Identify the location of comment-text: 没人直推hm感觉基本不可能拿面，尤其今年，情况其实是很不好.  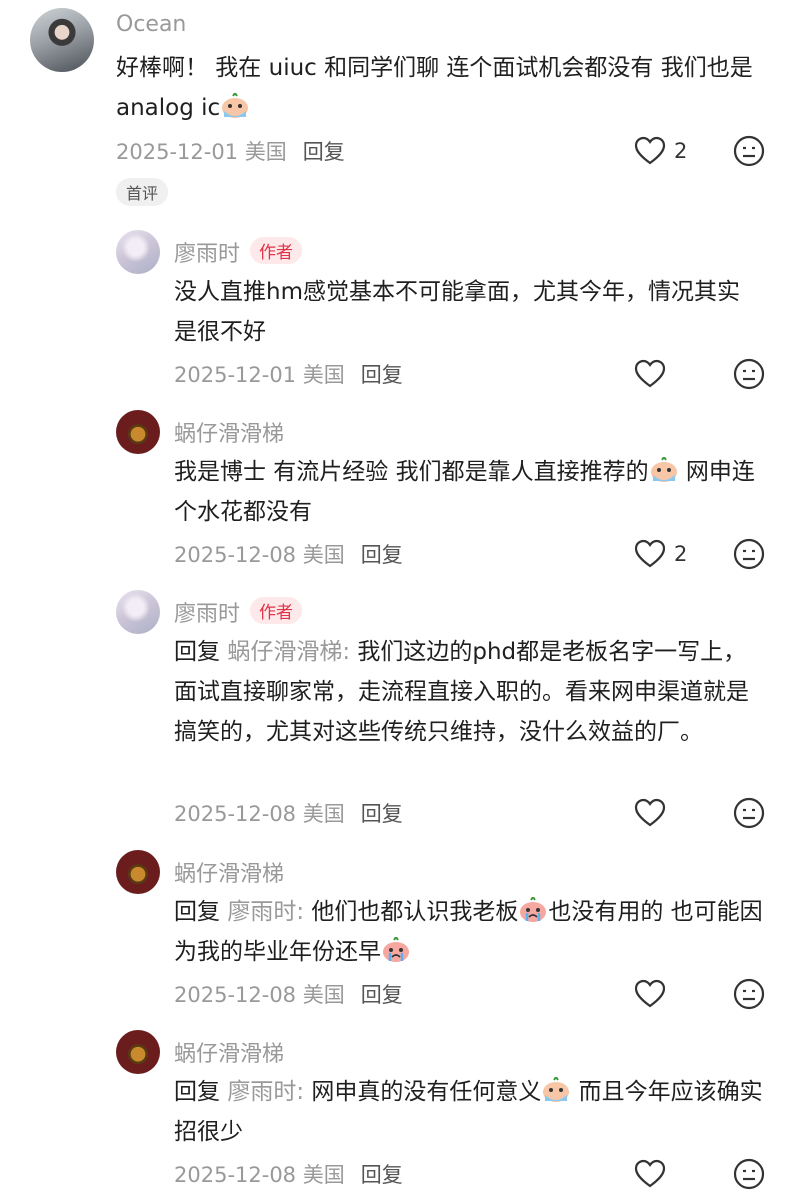
(457, 312).